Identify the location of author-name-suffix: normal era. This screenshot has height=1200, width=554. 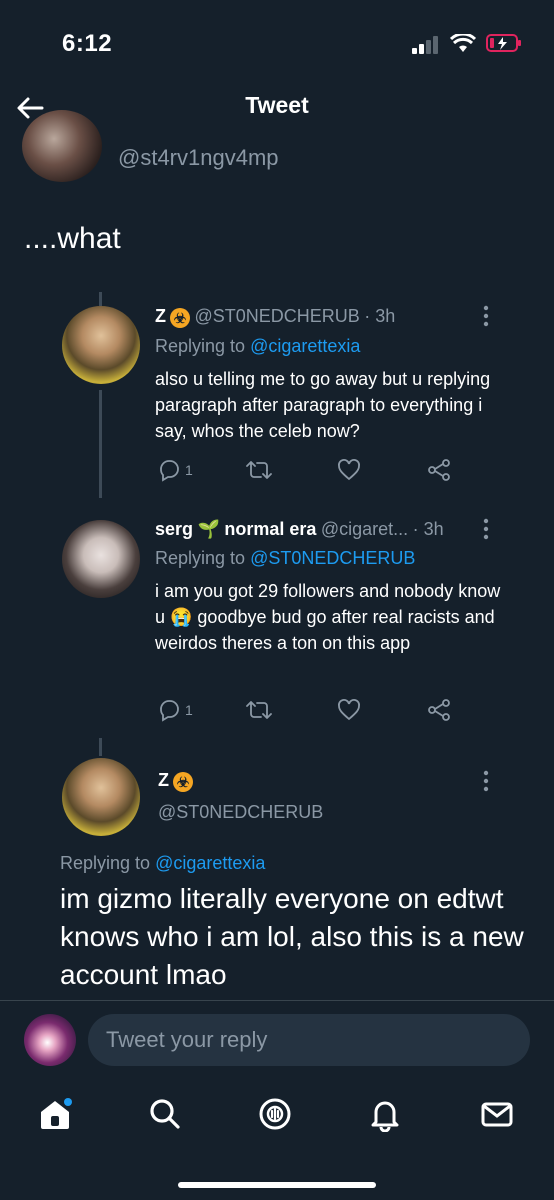
(270, 529).